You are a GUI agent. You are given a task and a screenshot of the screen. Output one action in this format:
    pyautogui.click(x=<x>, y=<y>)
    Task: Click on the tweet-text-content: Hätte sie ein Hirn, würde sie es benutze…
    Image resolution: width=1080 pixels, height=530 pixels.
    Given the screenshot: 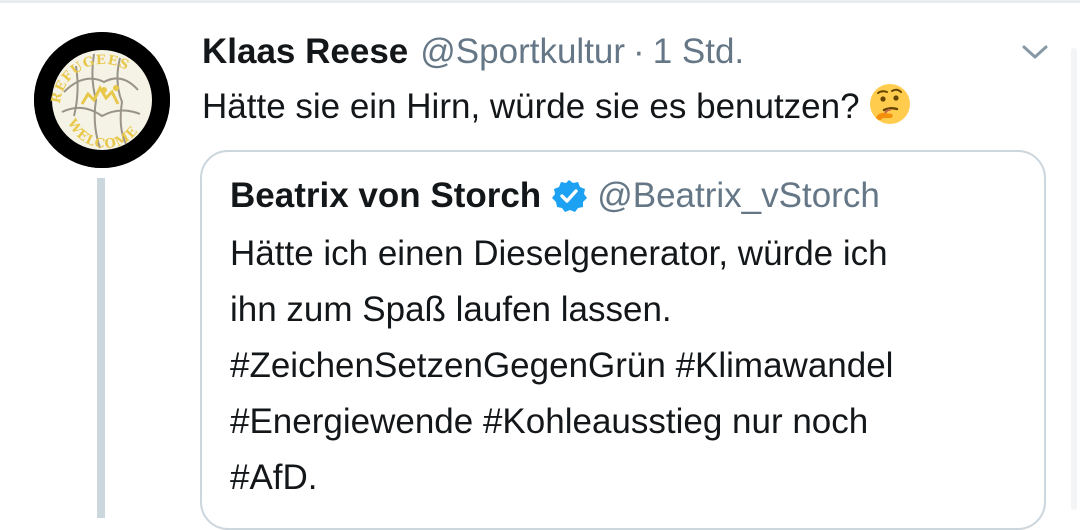 What is the action you would take?
    pyautogui.click(x=531, y=106)
    